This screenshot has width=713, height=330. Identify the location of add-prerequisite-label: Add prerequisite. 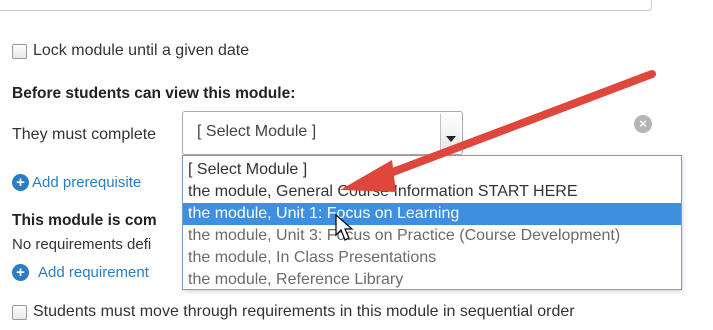
(87, 182).